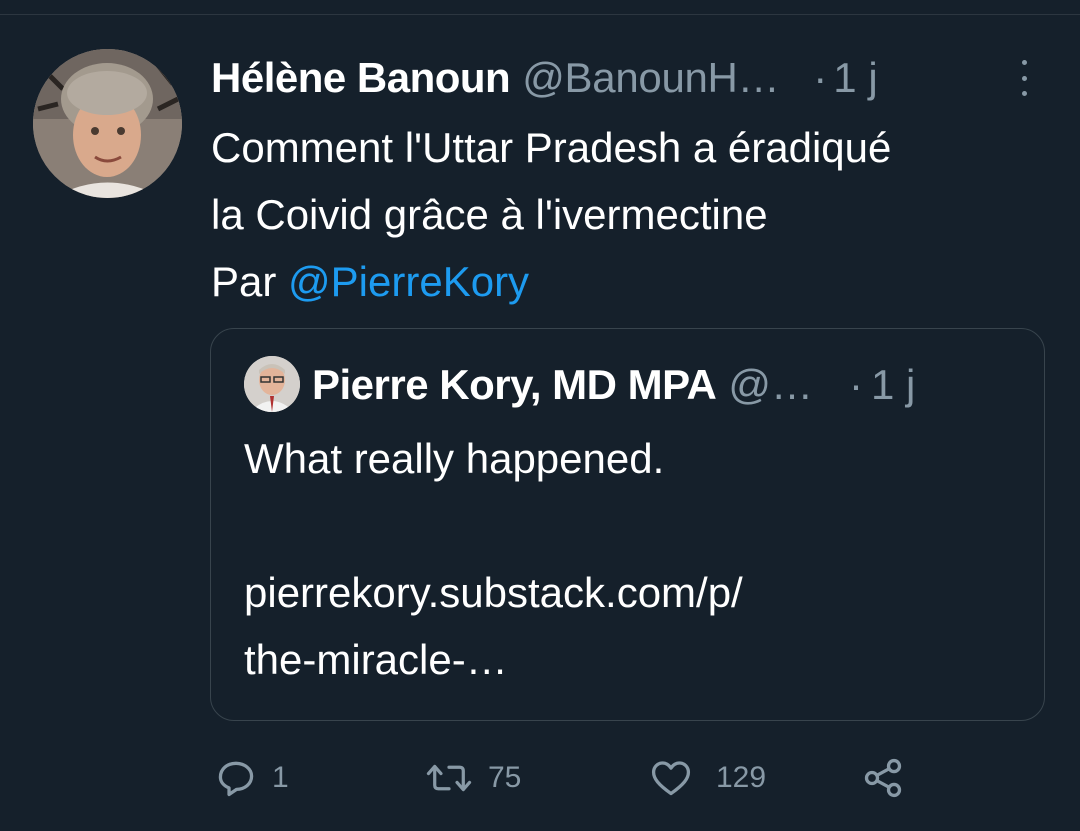 Image resolution: width=1080 pixels, height=831 pixels. What do you see at coordinates (1024, 78) in the screenshot?
I see `more-vertical-icon` at bounding box center [1024, 78].